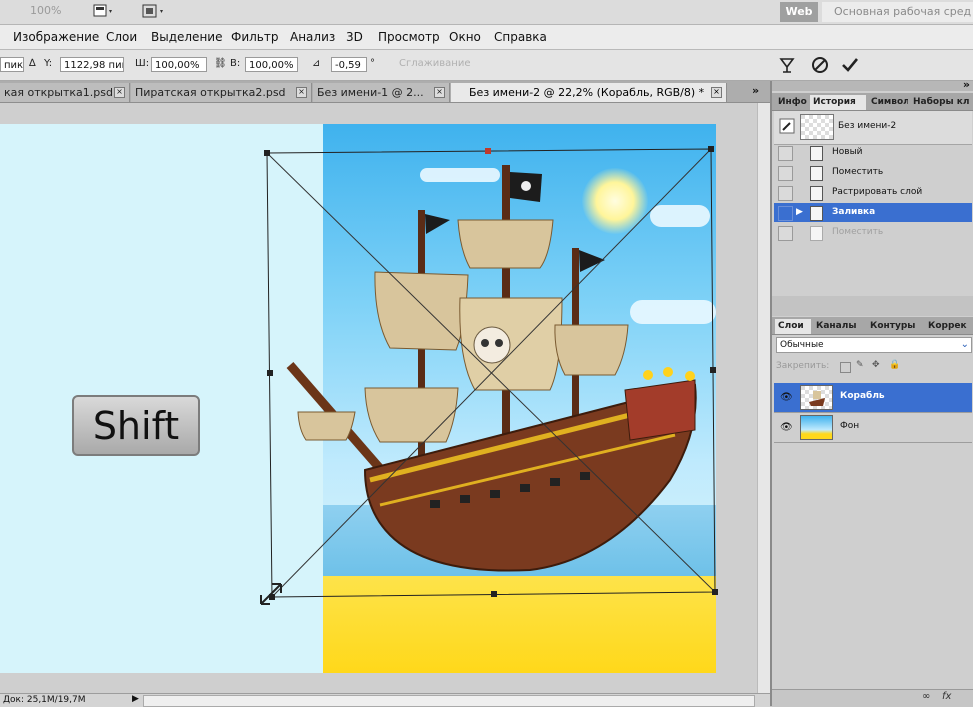 This screenshot has height=707, width=973. What do you see at coordinates (895, 326) in the screenshot?
I see `tab-paths: Контуры` at bounding box center [895, 326].